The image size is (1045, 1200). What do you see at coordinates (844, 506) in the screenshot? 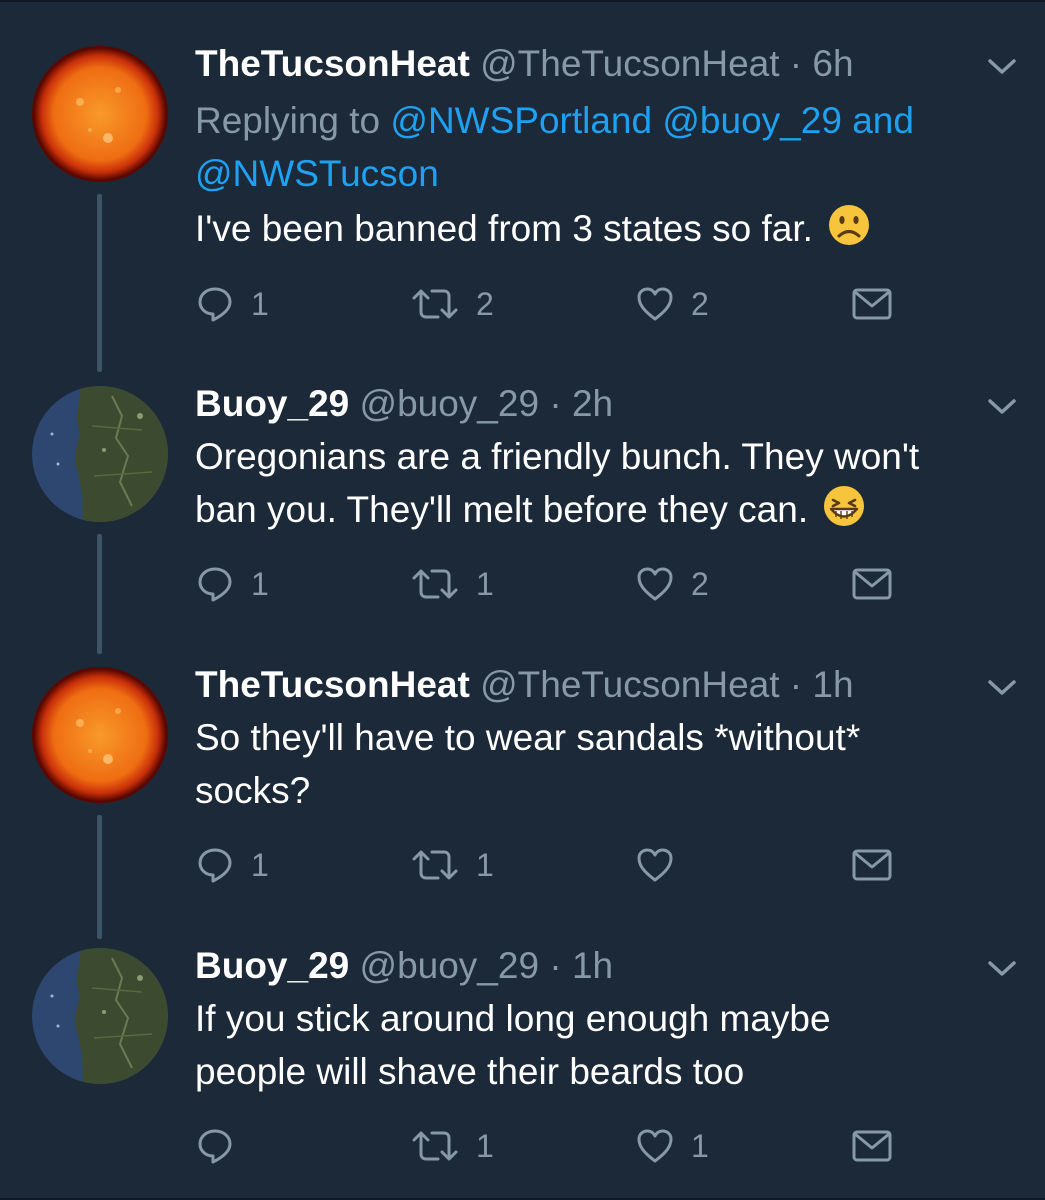
I see `grinning-squinting-face-emoji-icon` at bounding box center [844, 506].